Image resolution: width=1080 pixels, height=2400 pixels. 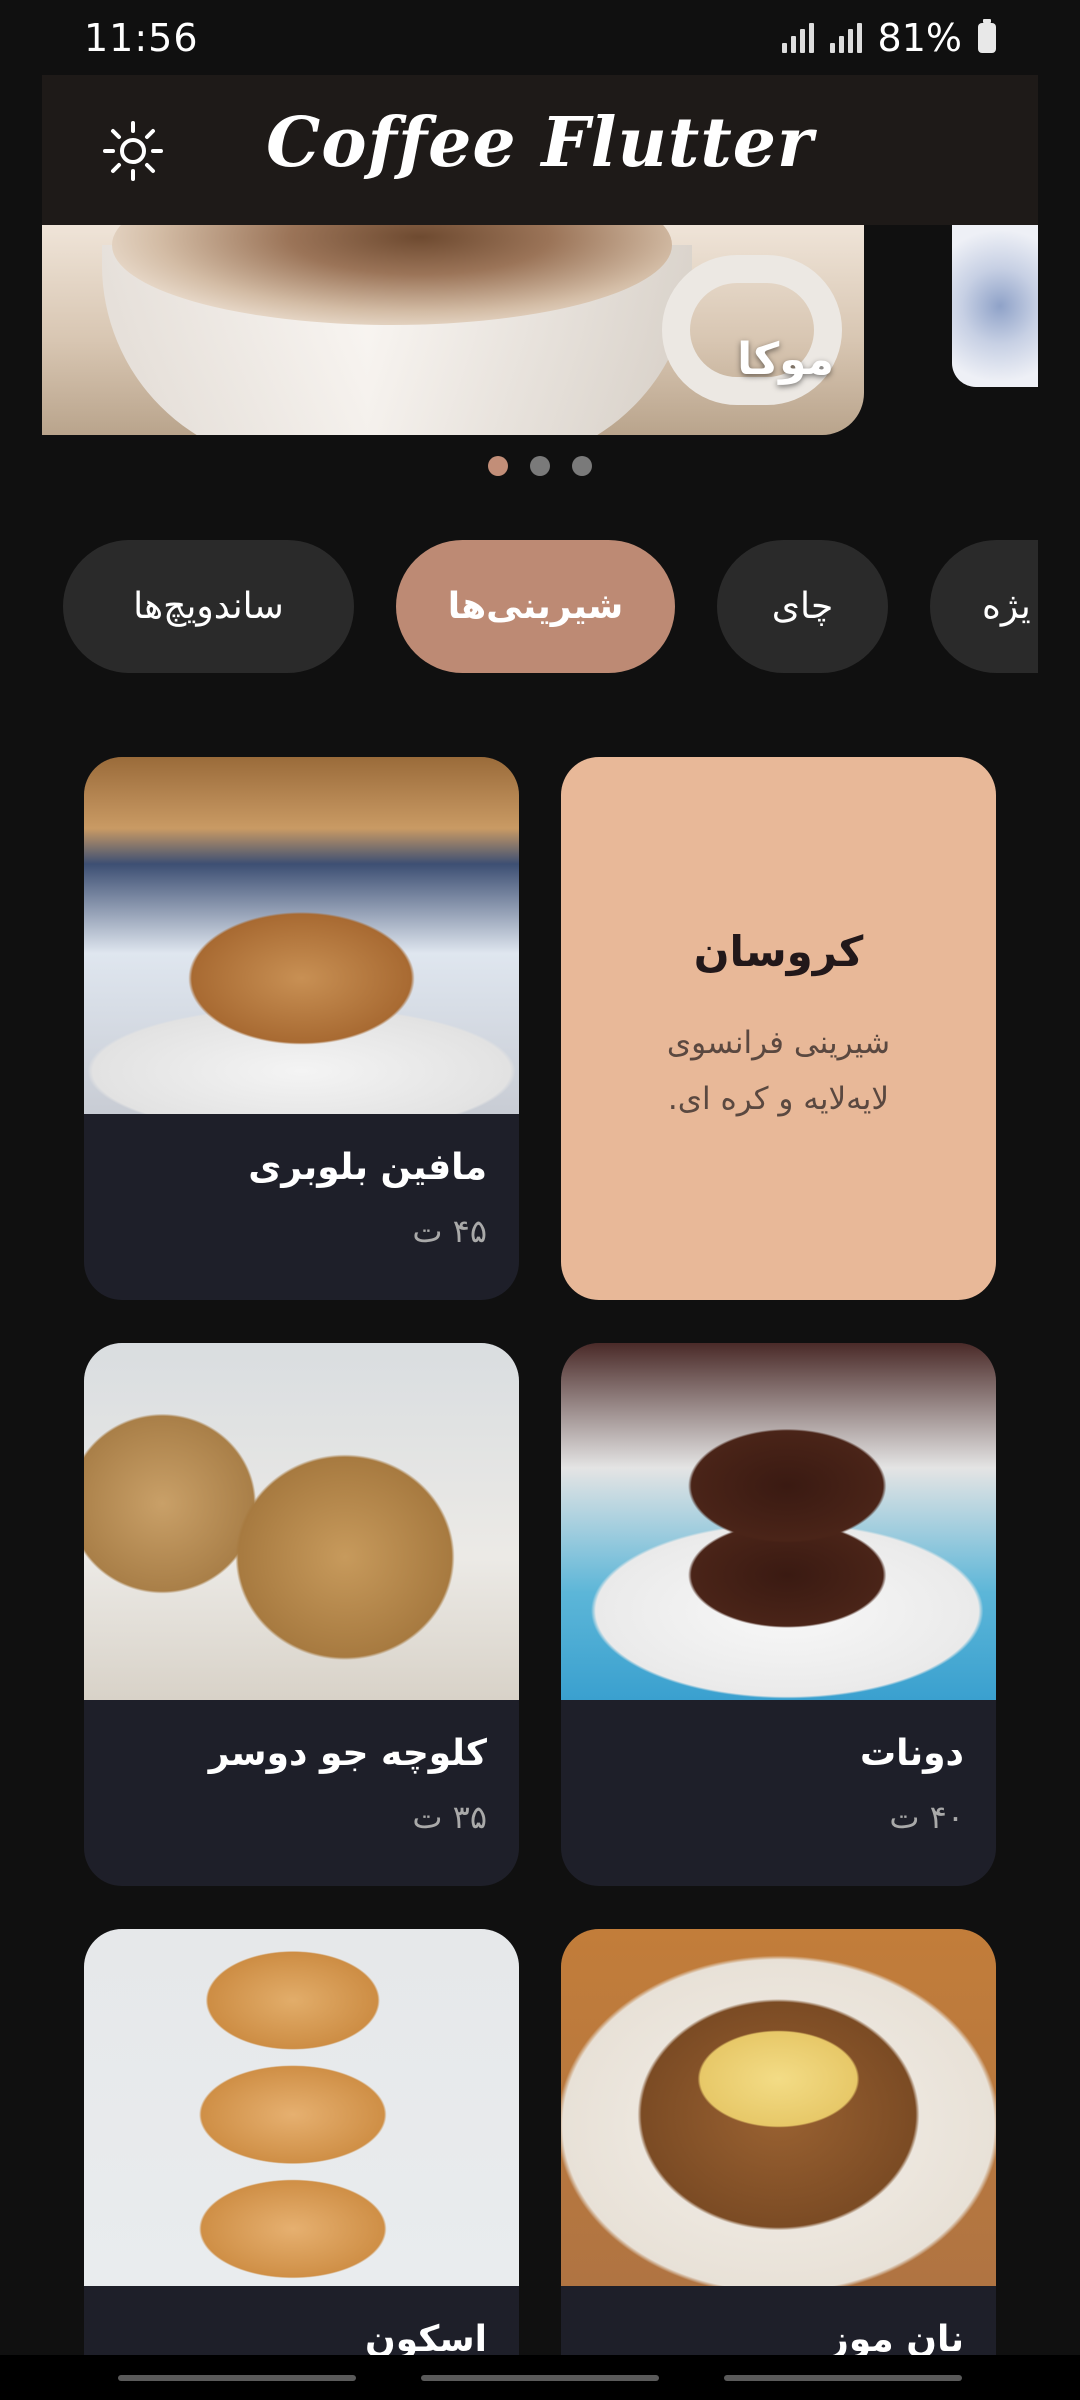 What do you see at coordinates (141, 37) in the screenshot?
I see `status-time: 11:56` at bounding box center [141, 37].